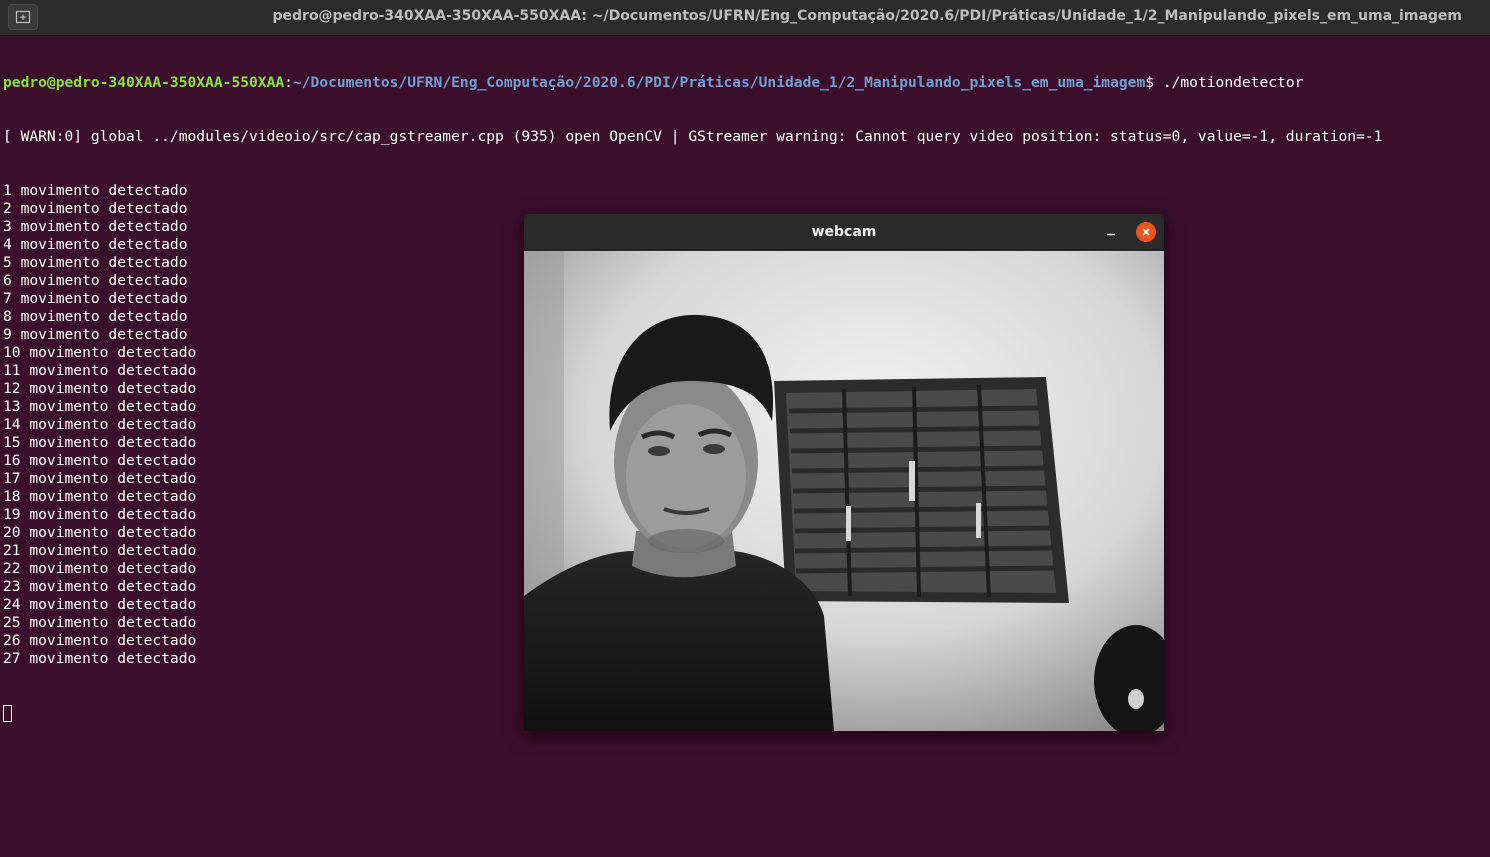 The width and height of the screenshot is (1490, 857). What do you see at coordinates (7, 713) in the screenshot?
I see `terminal-cursor` at bounding box center [7, 713].